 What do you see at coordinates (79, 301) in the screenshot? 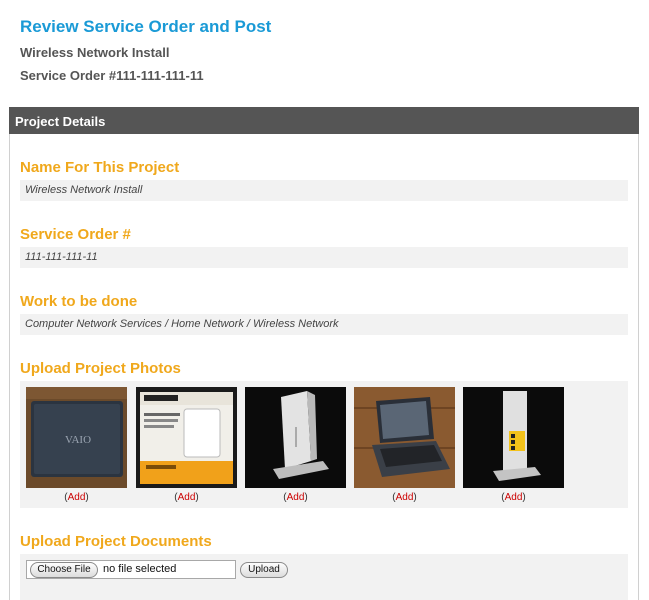
I see `work-label: Work to be done` at bounding box center [79, 301].